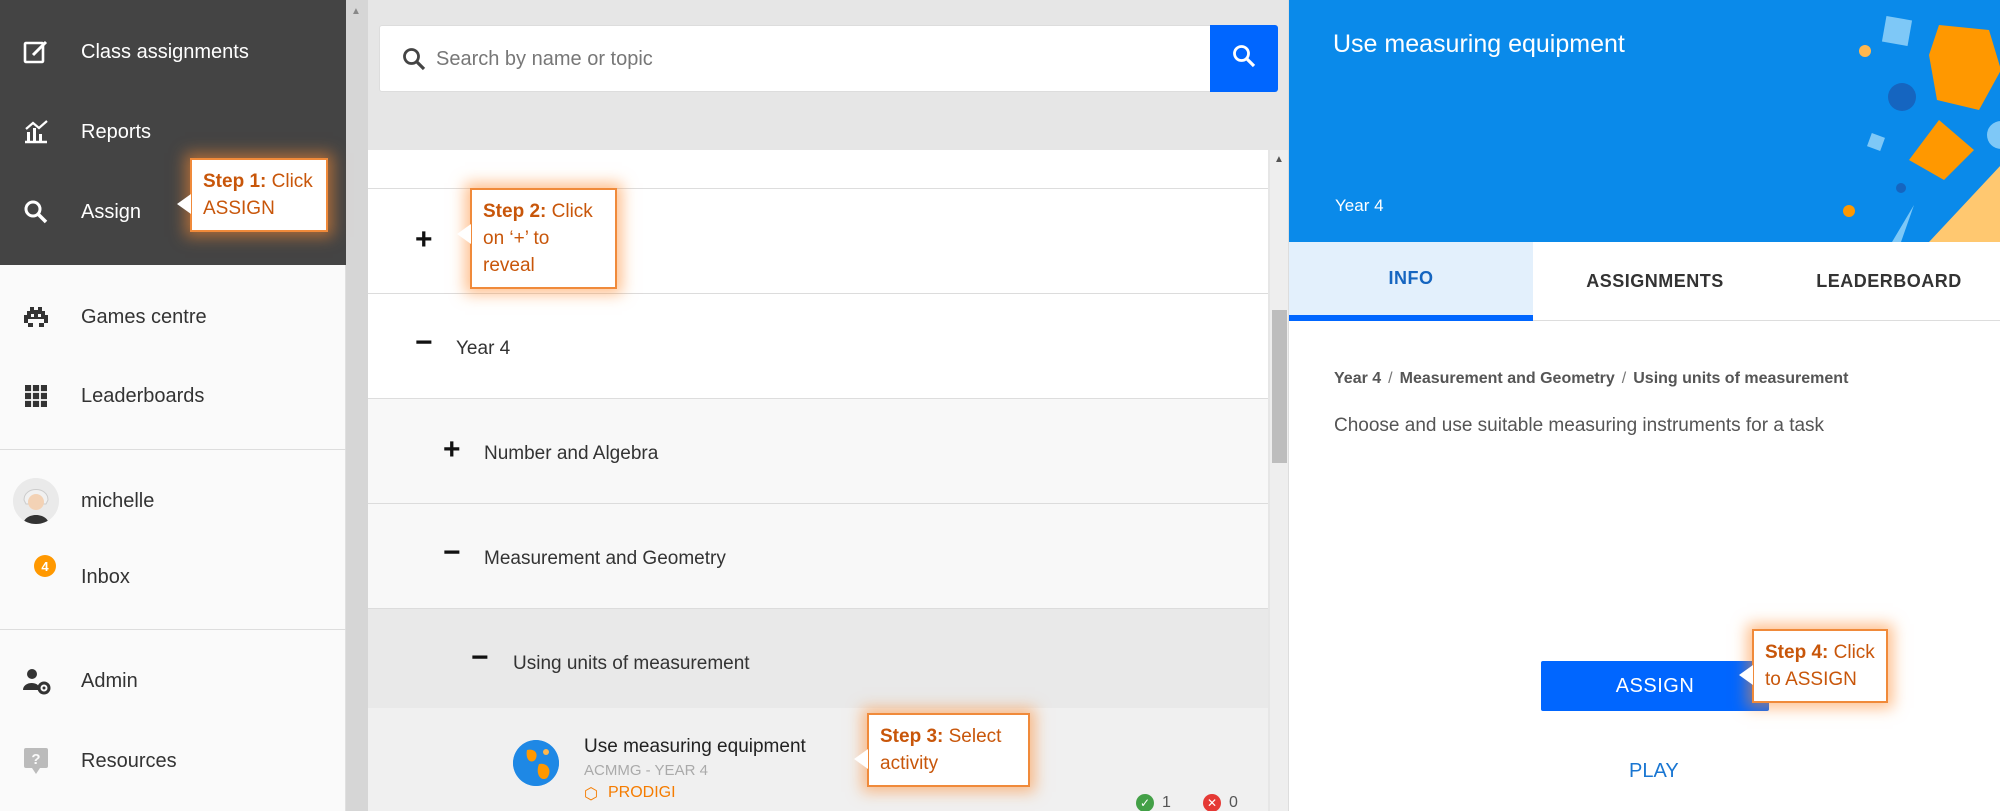 The height and width of the screenshot is (811, 2000). What do you see at coordinates (818, 556) in the screenshot?
I see `tree-row-strand: − Measurement and Geometry` at bounding box center [818, 556].